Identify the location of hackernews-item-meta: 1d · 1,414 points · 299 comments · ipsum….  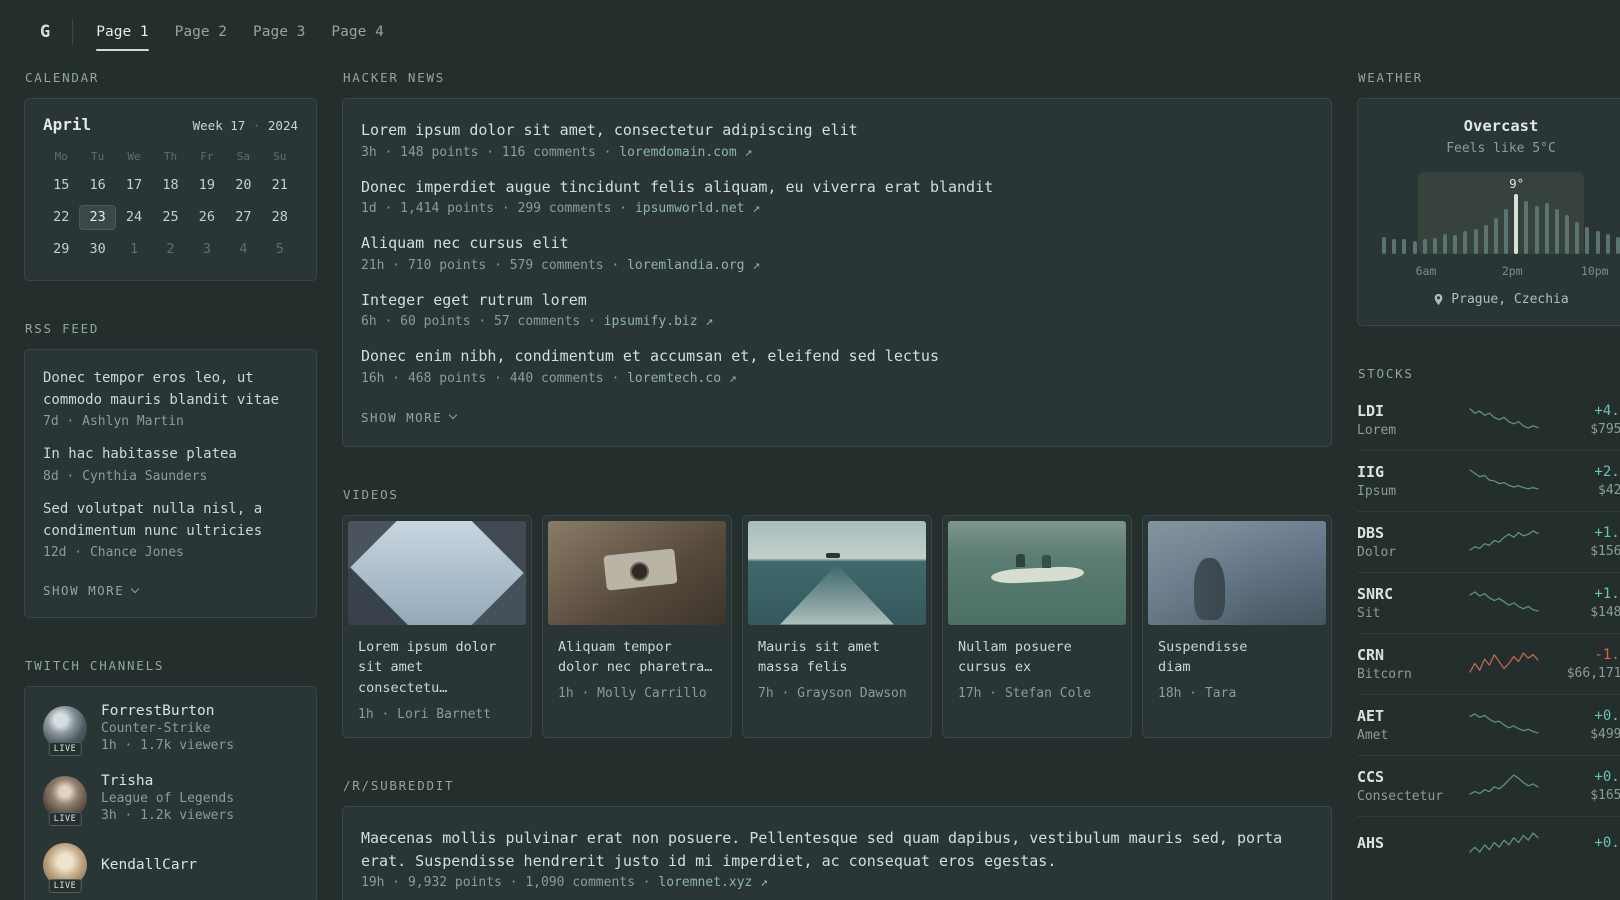
(837, 208).